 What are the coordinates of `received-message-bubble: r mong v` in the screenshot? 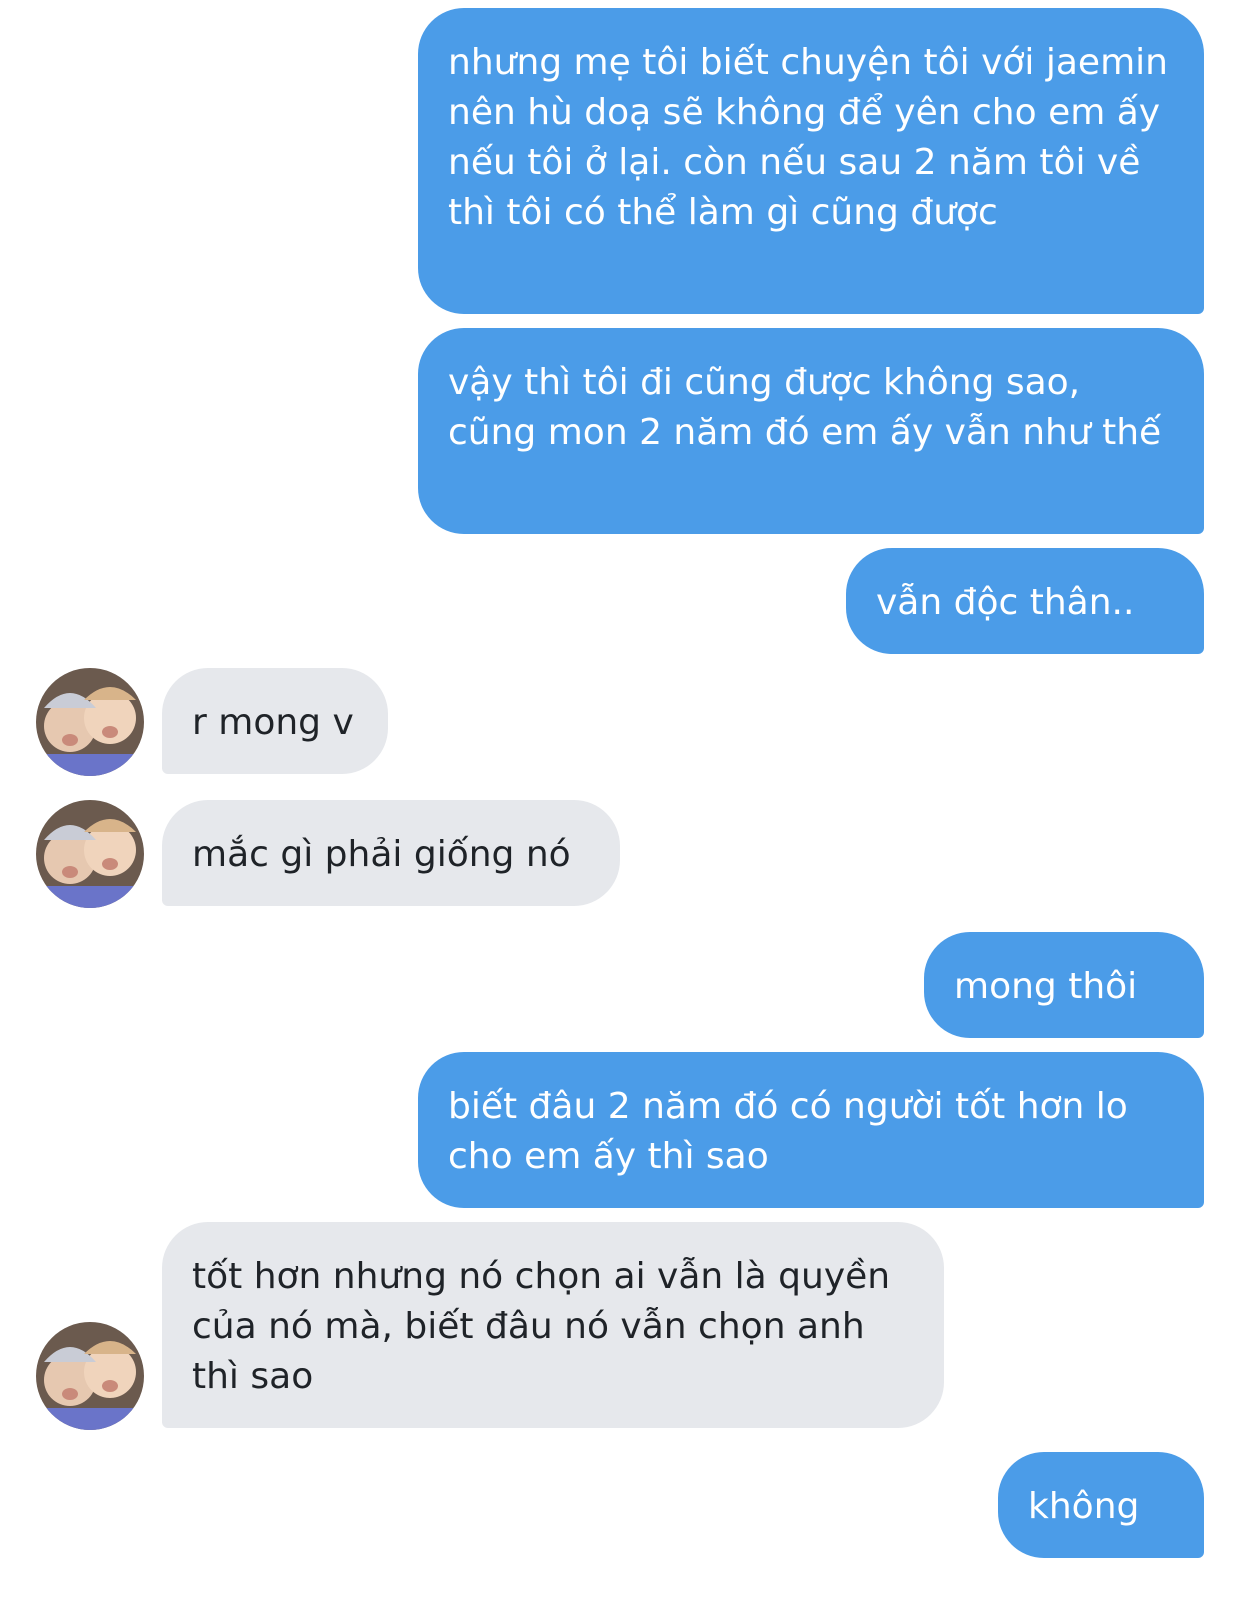 It's located at (275, 721).